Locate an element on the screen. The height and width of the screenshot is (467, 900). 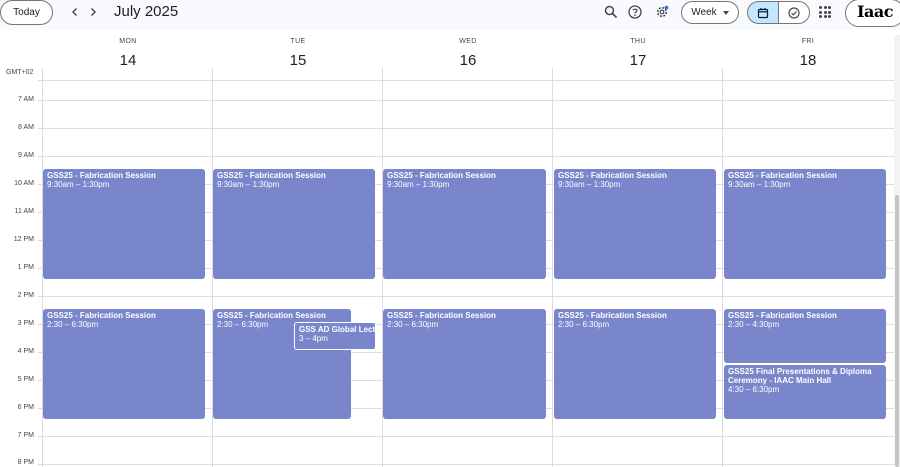
top-bar: Today July 2025 Week Iaac is located at coordinates (450, 15).